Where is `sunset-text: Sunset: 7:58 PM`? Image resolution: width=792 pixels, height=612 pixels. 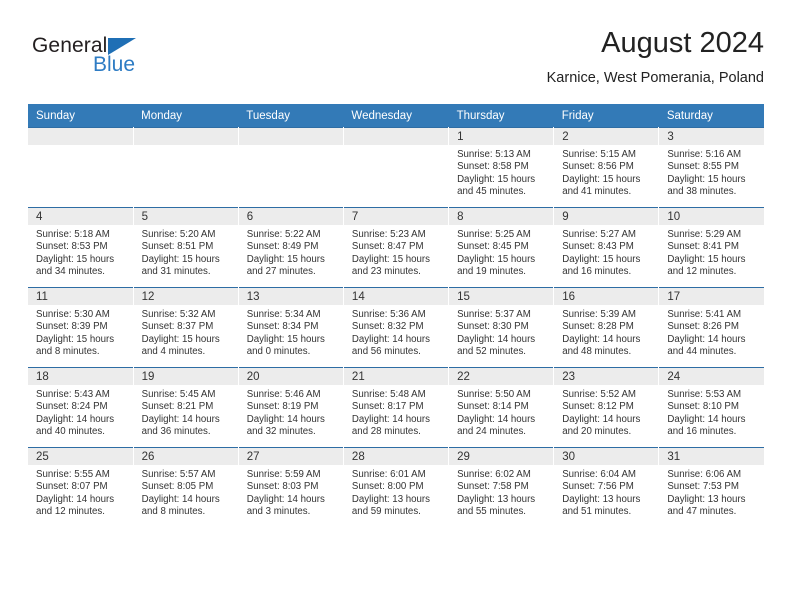
sunset-text: Sunset: 7:58 PM is located at coordinates (493, 487).